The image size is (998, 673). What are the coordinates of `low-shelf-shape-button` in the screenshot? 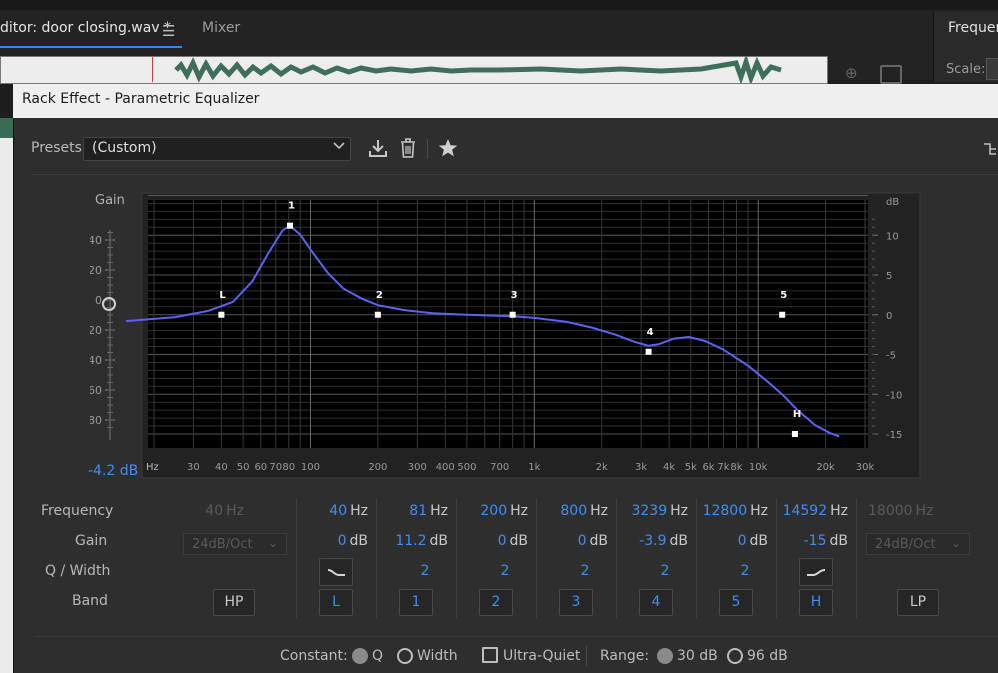 It's located at (336, 572).